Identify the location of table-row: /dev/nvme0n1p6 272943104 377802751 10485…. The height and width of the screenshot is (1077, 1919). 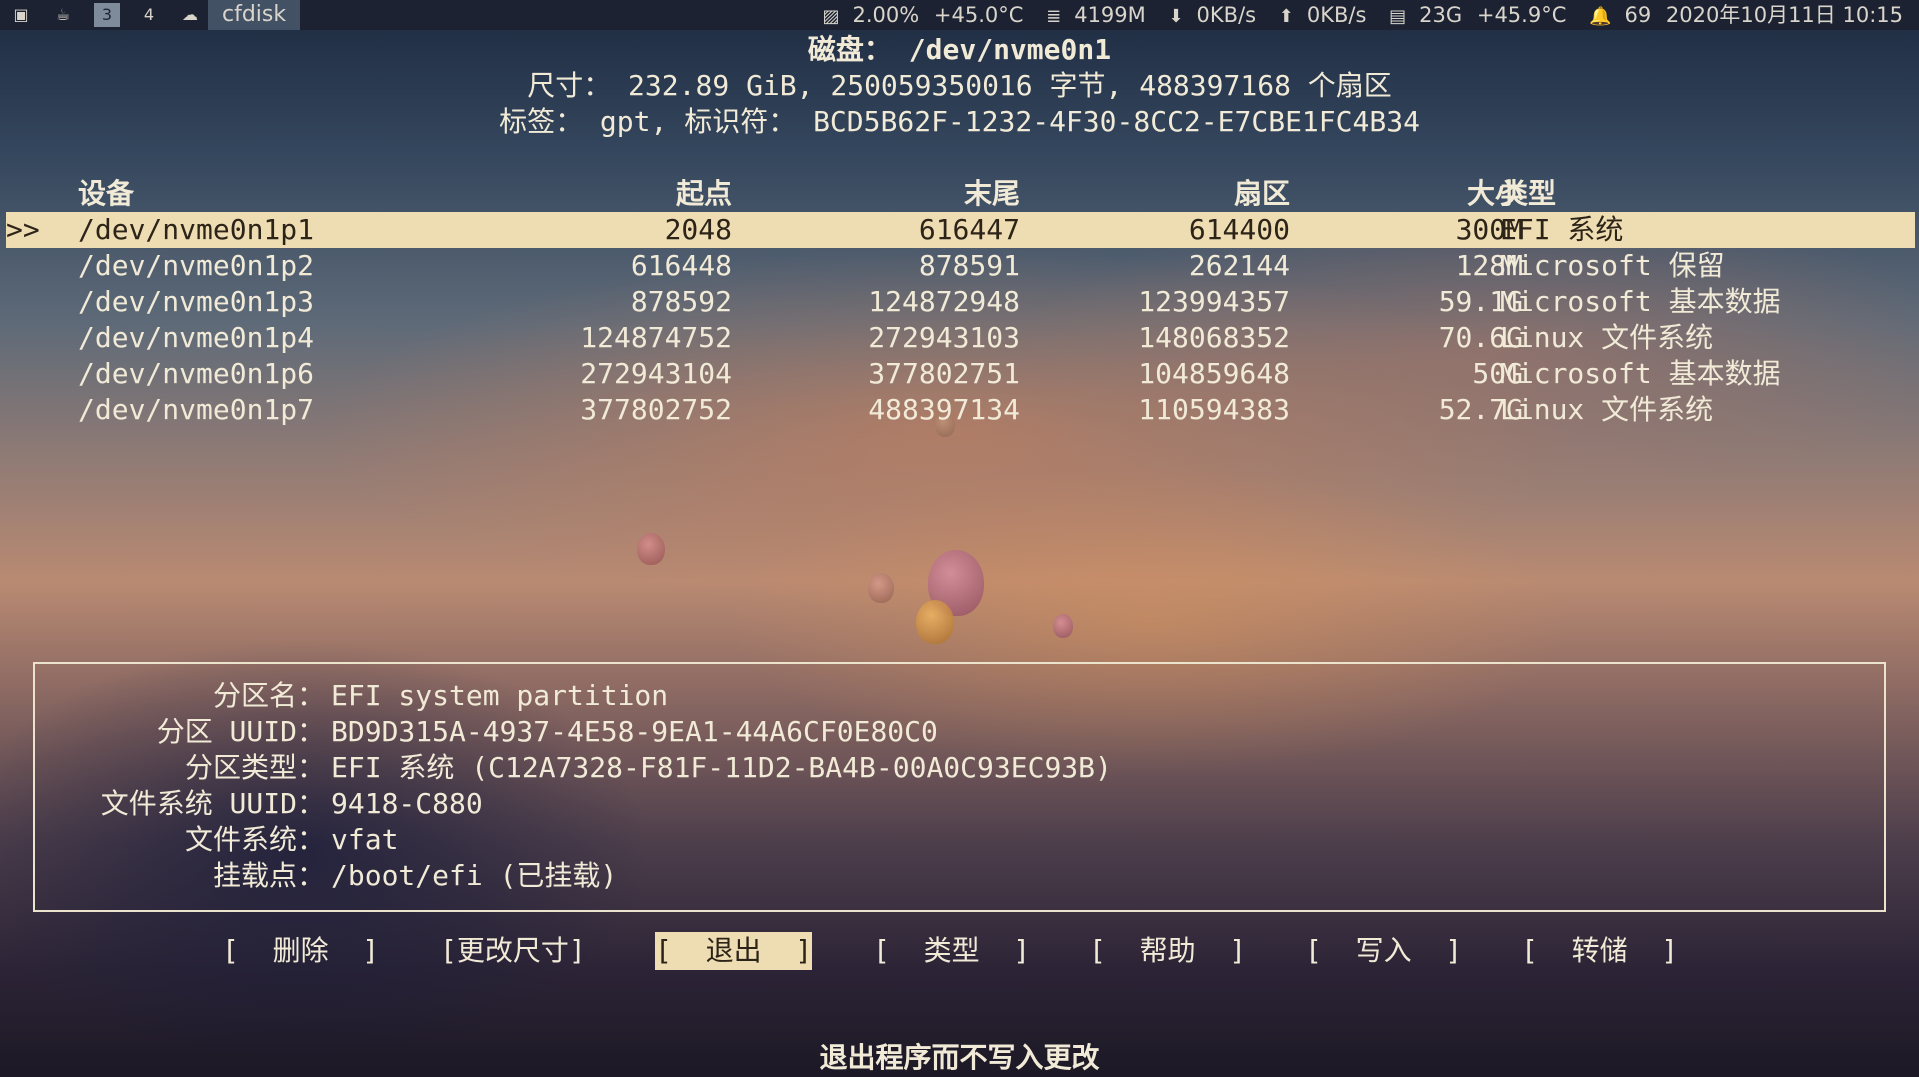
(960, 374).